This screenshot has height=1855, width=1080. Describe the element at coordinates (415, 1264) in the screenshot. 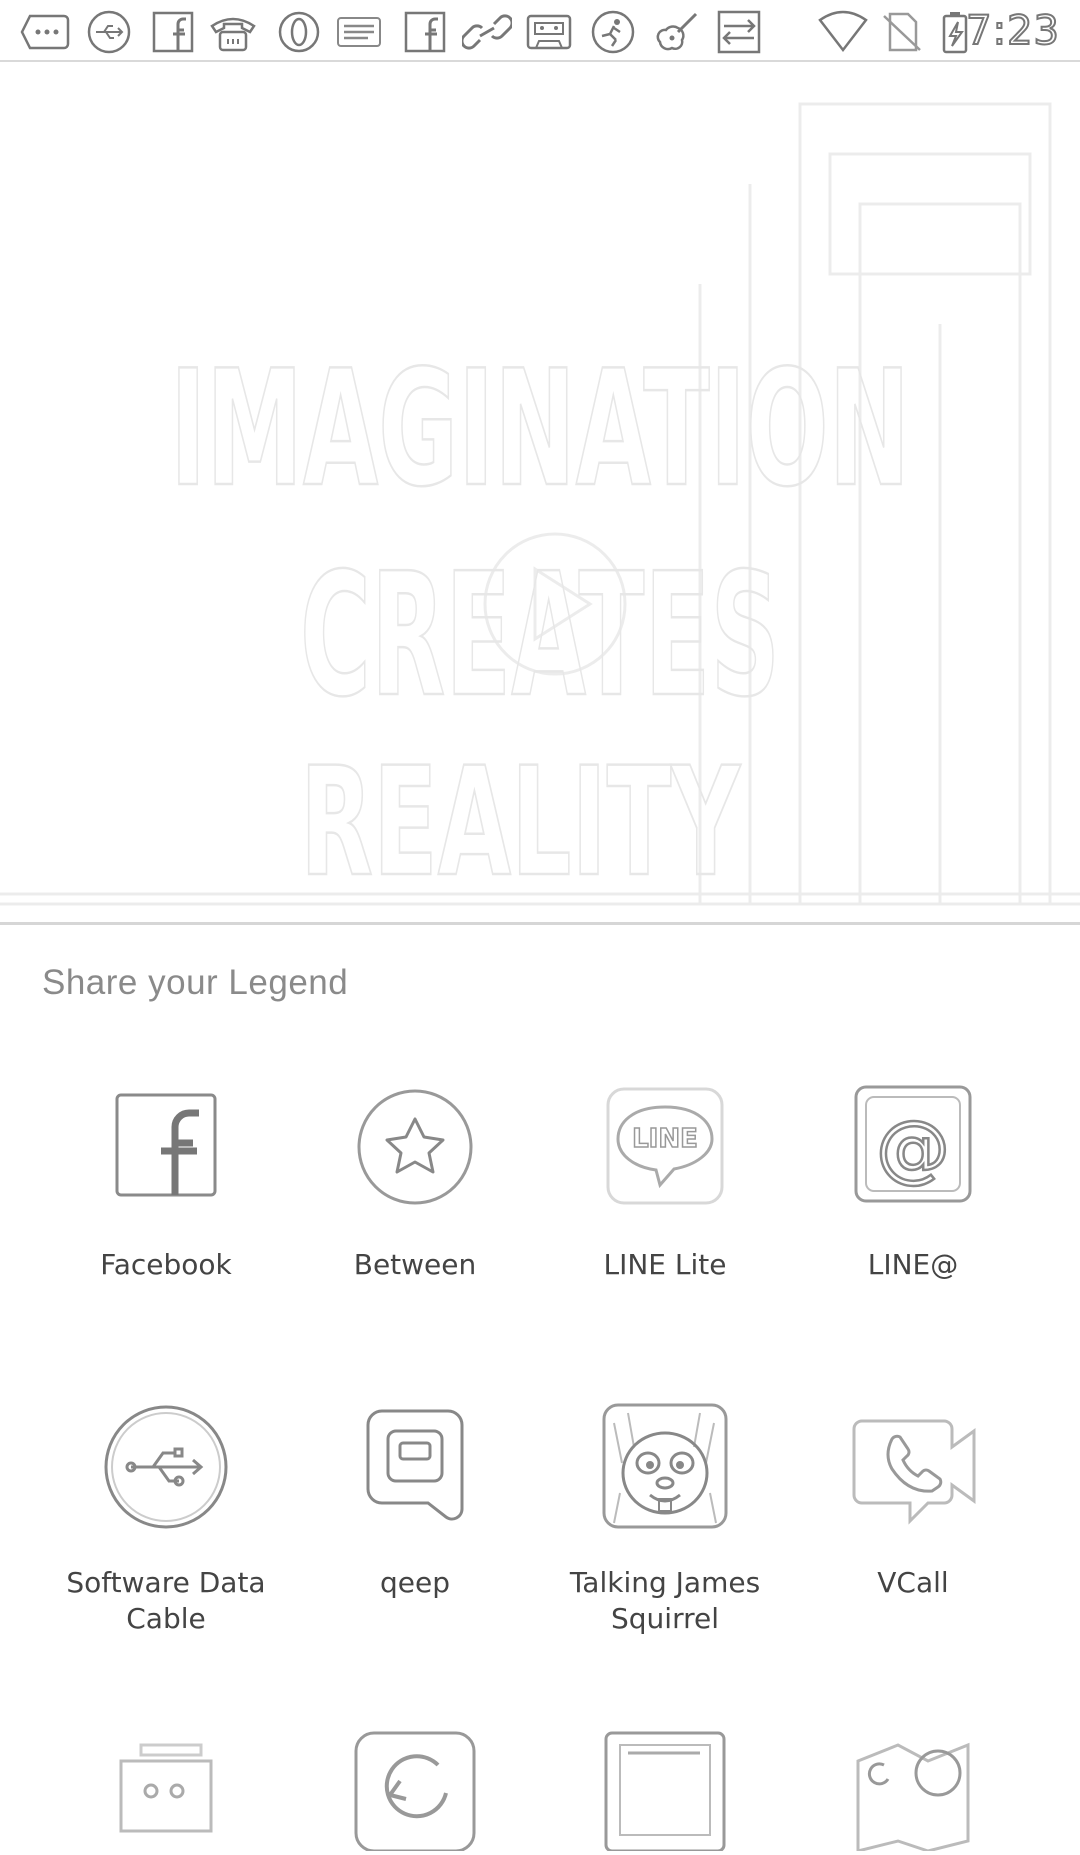

I see `app-label: Between` at that location.